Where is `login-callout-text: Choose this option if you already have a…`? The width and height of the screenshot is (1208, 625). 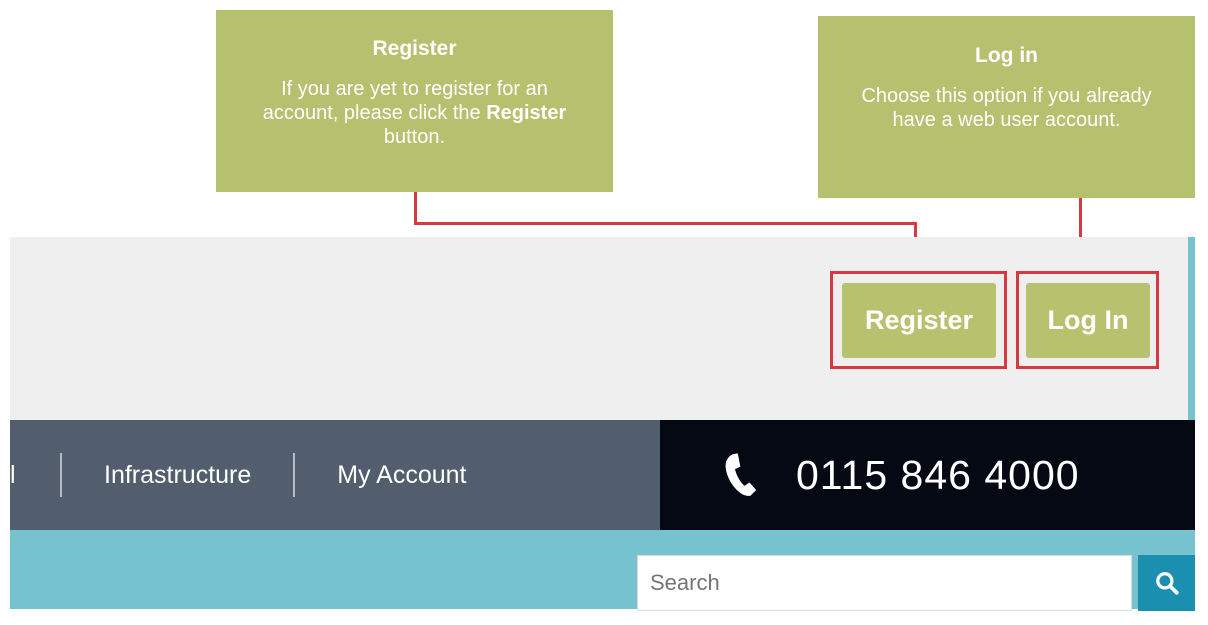 login-callout-text: Choose this option if you already have a… is located at coordinates (1006, 108).